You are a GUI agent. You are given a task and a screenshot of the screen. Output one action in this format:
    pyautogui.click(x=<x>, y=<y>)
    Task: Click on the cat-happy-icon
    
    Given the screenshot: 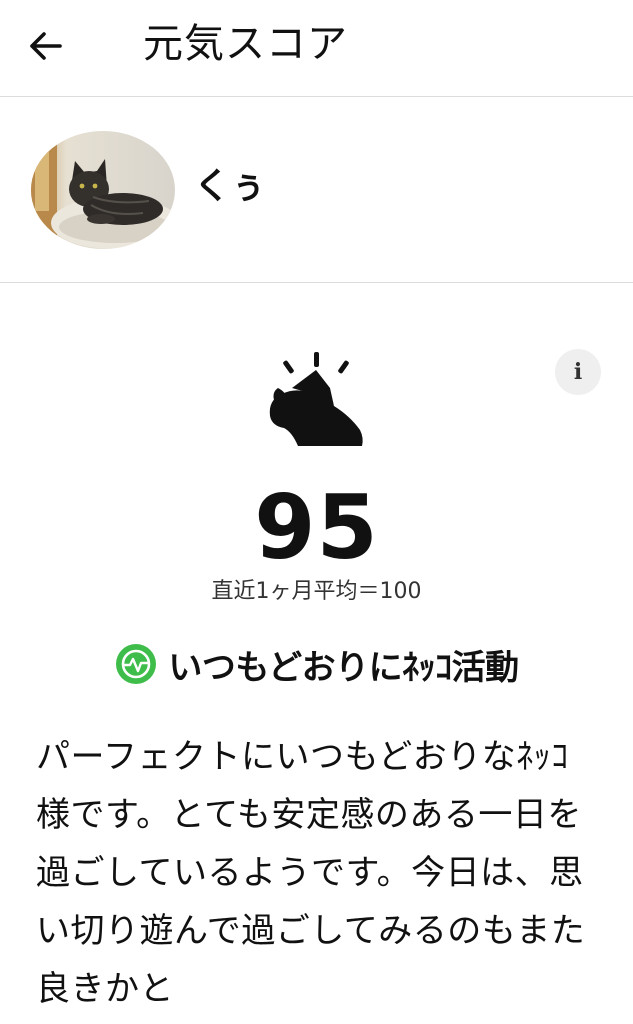 What is the action you would take?
    pyautogui.click(x=316, y=399)
    